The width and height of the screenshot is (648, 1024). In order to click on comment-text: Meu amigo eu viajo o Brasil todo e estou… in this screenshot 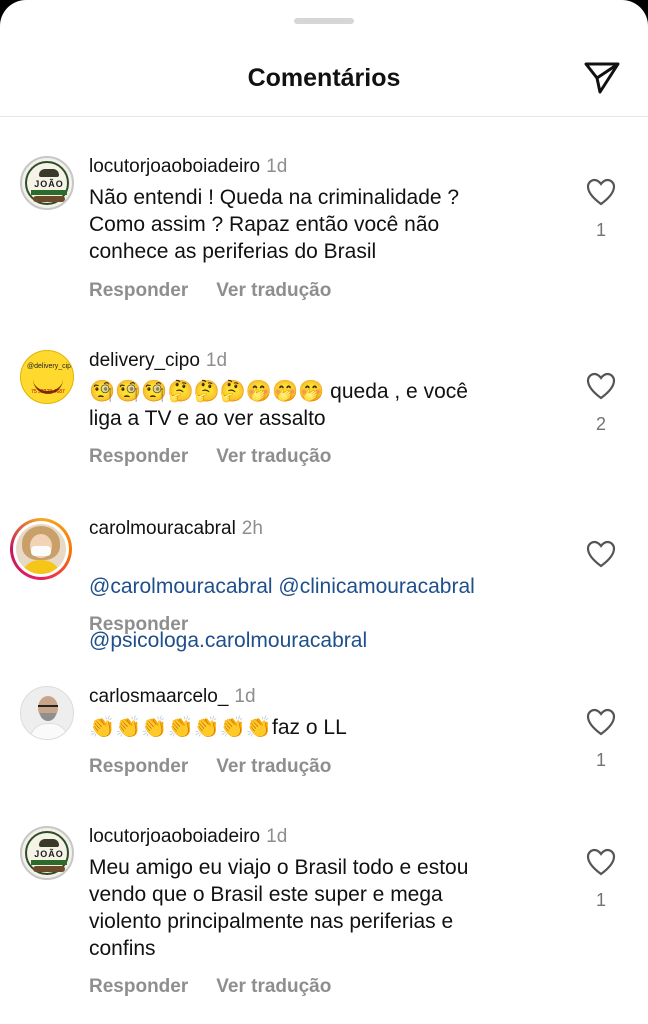, I will do `click(279, 908)`.